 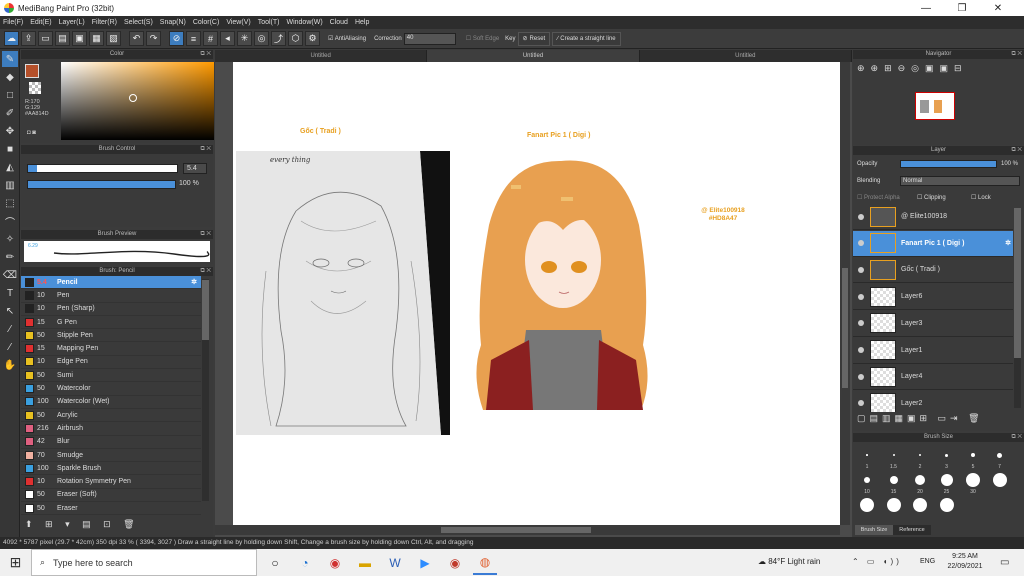 What do you see at coordinates (339, 22) in the screenshot?
I see `menu-cloud: Cloud` at bounding box center [339, 22].